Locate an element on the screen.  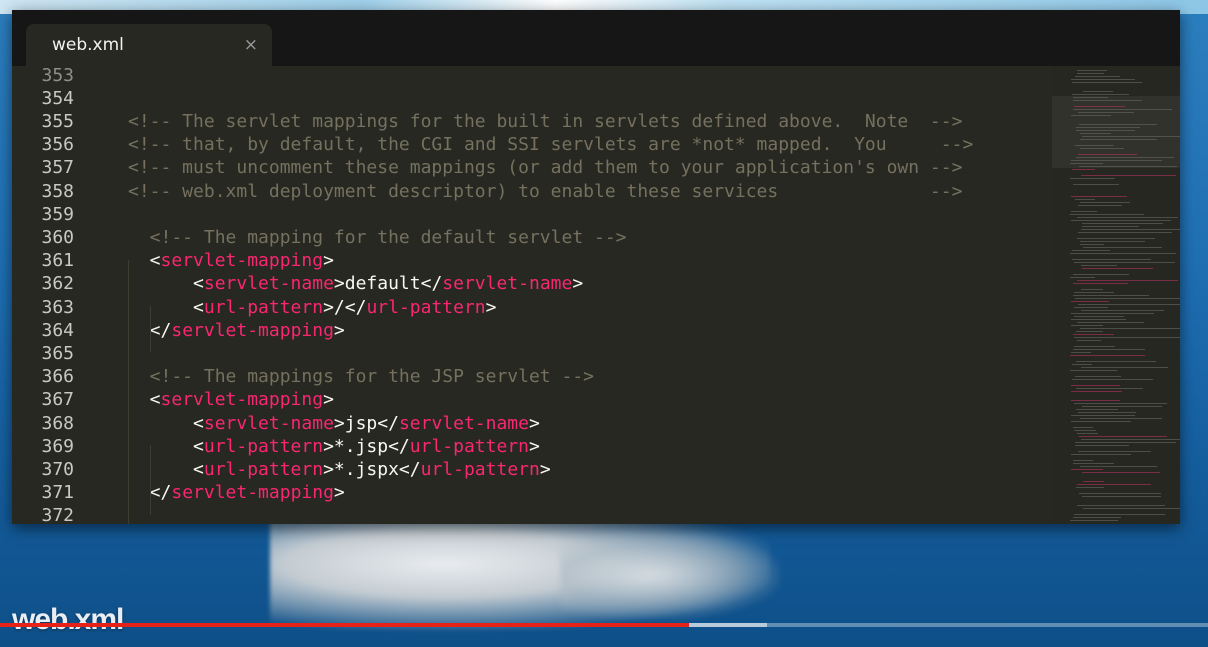
line-number: 354 is located at coordinates (57, 98).